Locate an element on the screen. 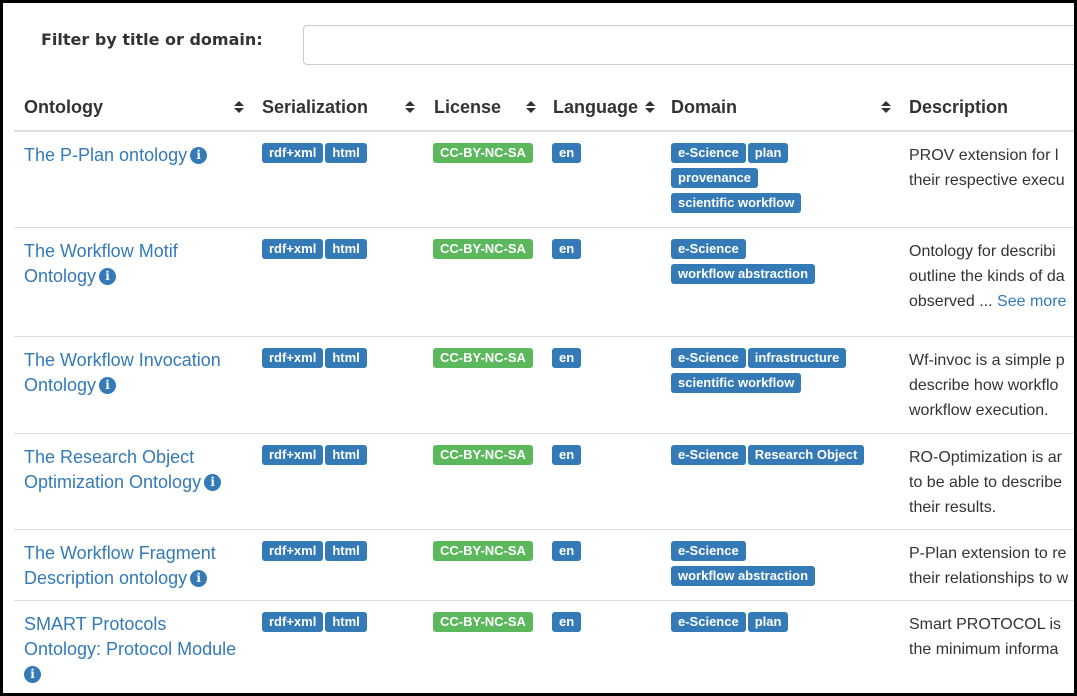  description-line: their relationships to w is located at coordinates (989, 578).